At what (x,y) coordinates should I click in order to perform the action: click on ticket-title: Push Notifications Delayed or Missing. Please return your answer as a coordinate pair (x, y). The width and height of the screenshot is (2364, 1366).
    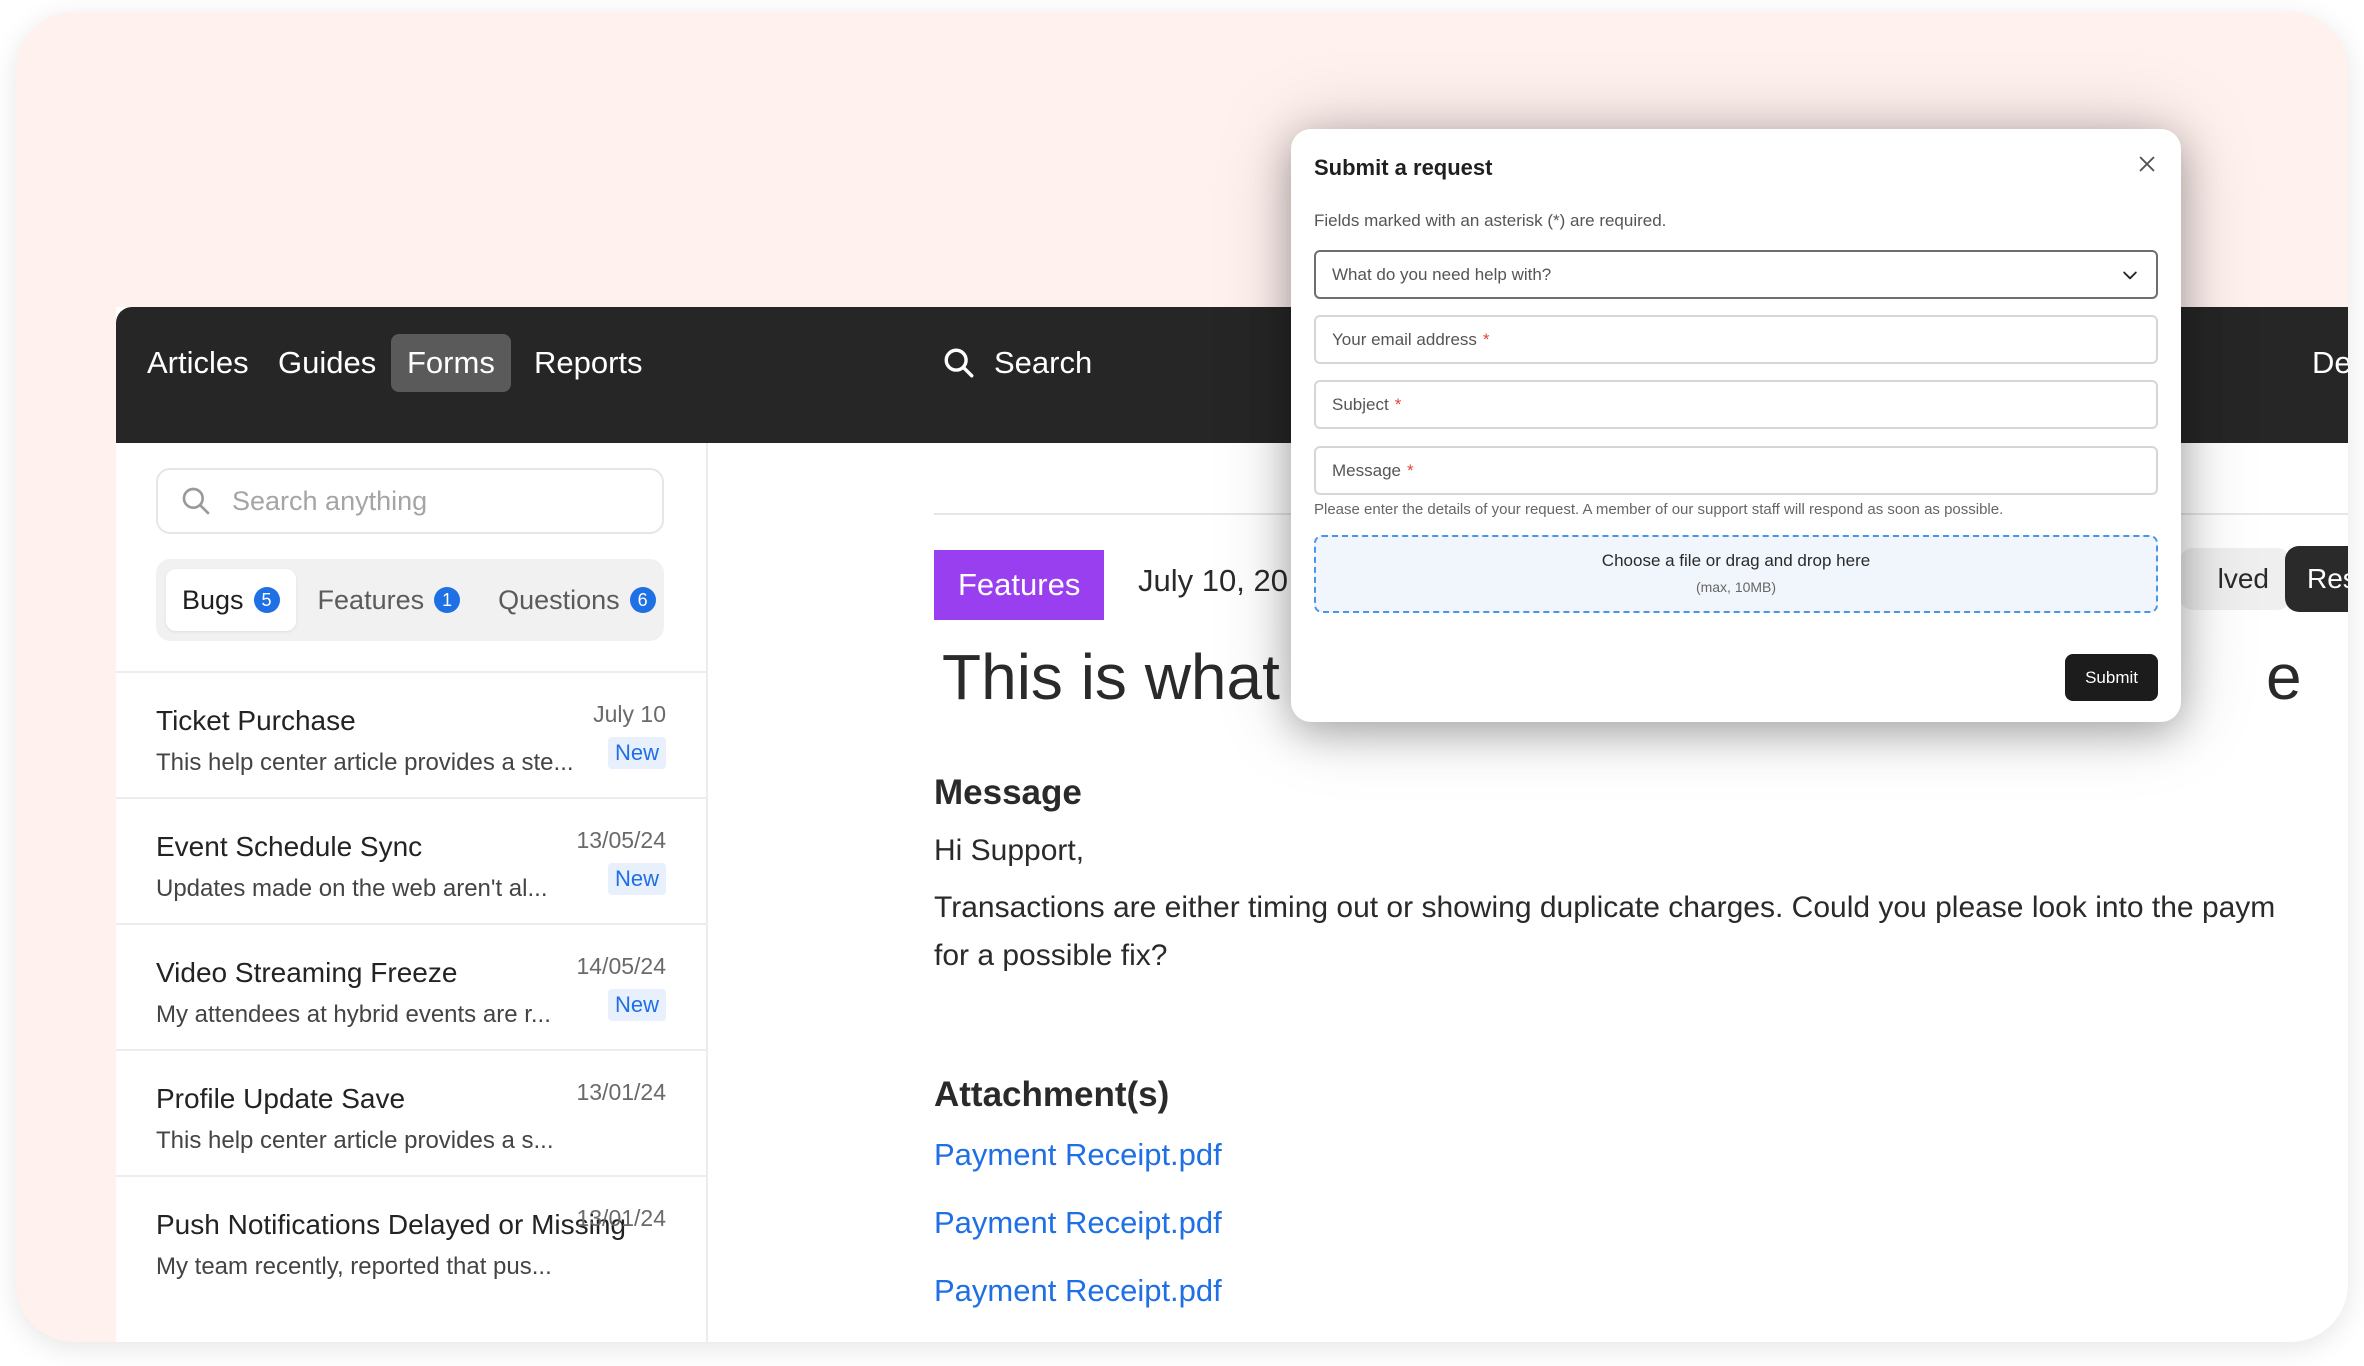
    Looking at the image, I should click on (391, 1224).